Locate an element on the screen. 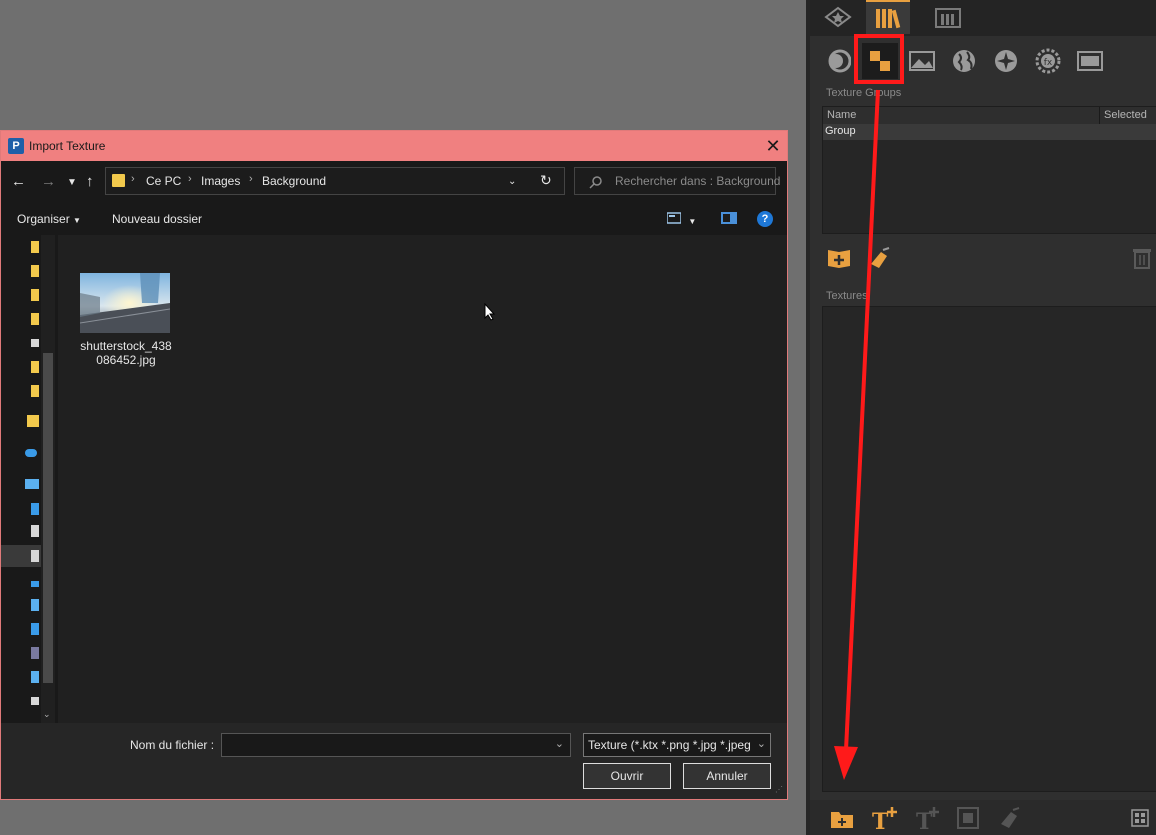 The height and width of the screenshot is (835, 1156). svg-text: T is located at coordinates (880, 820).